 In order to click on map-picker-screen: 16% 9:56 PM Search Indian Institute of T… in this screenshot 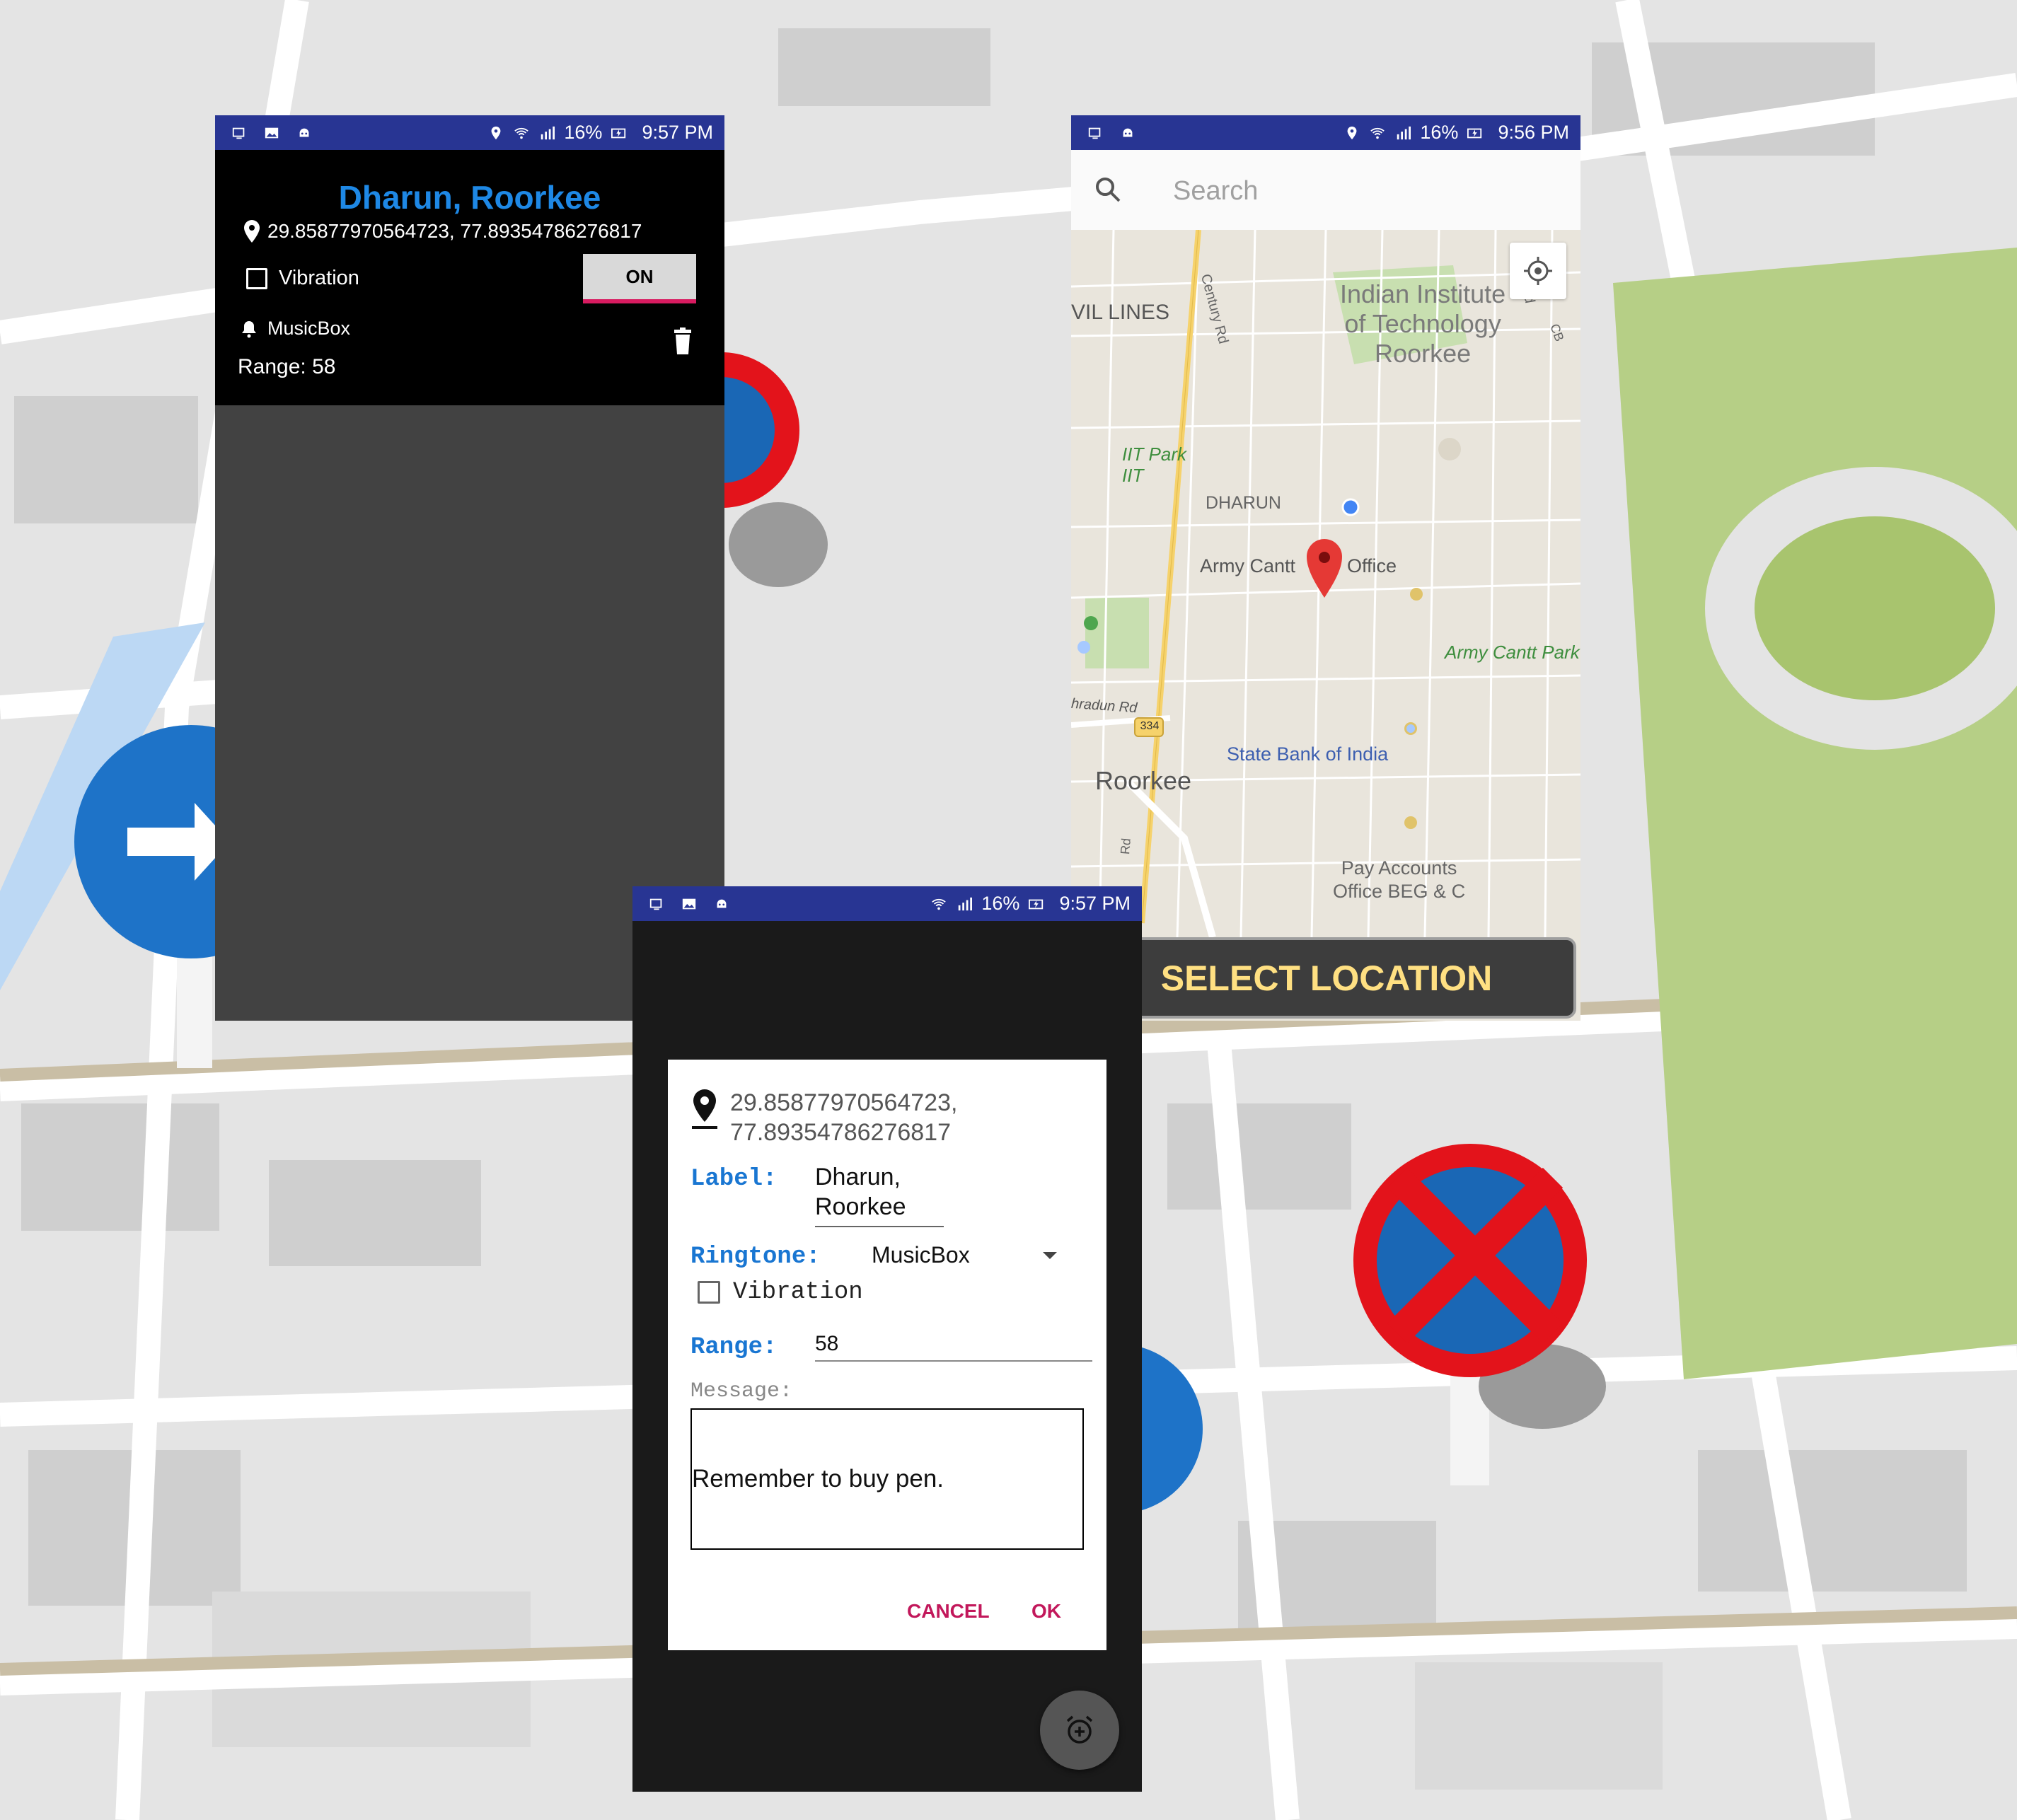, I will do `click(1325, 568)`.